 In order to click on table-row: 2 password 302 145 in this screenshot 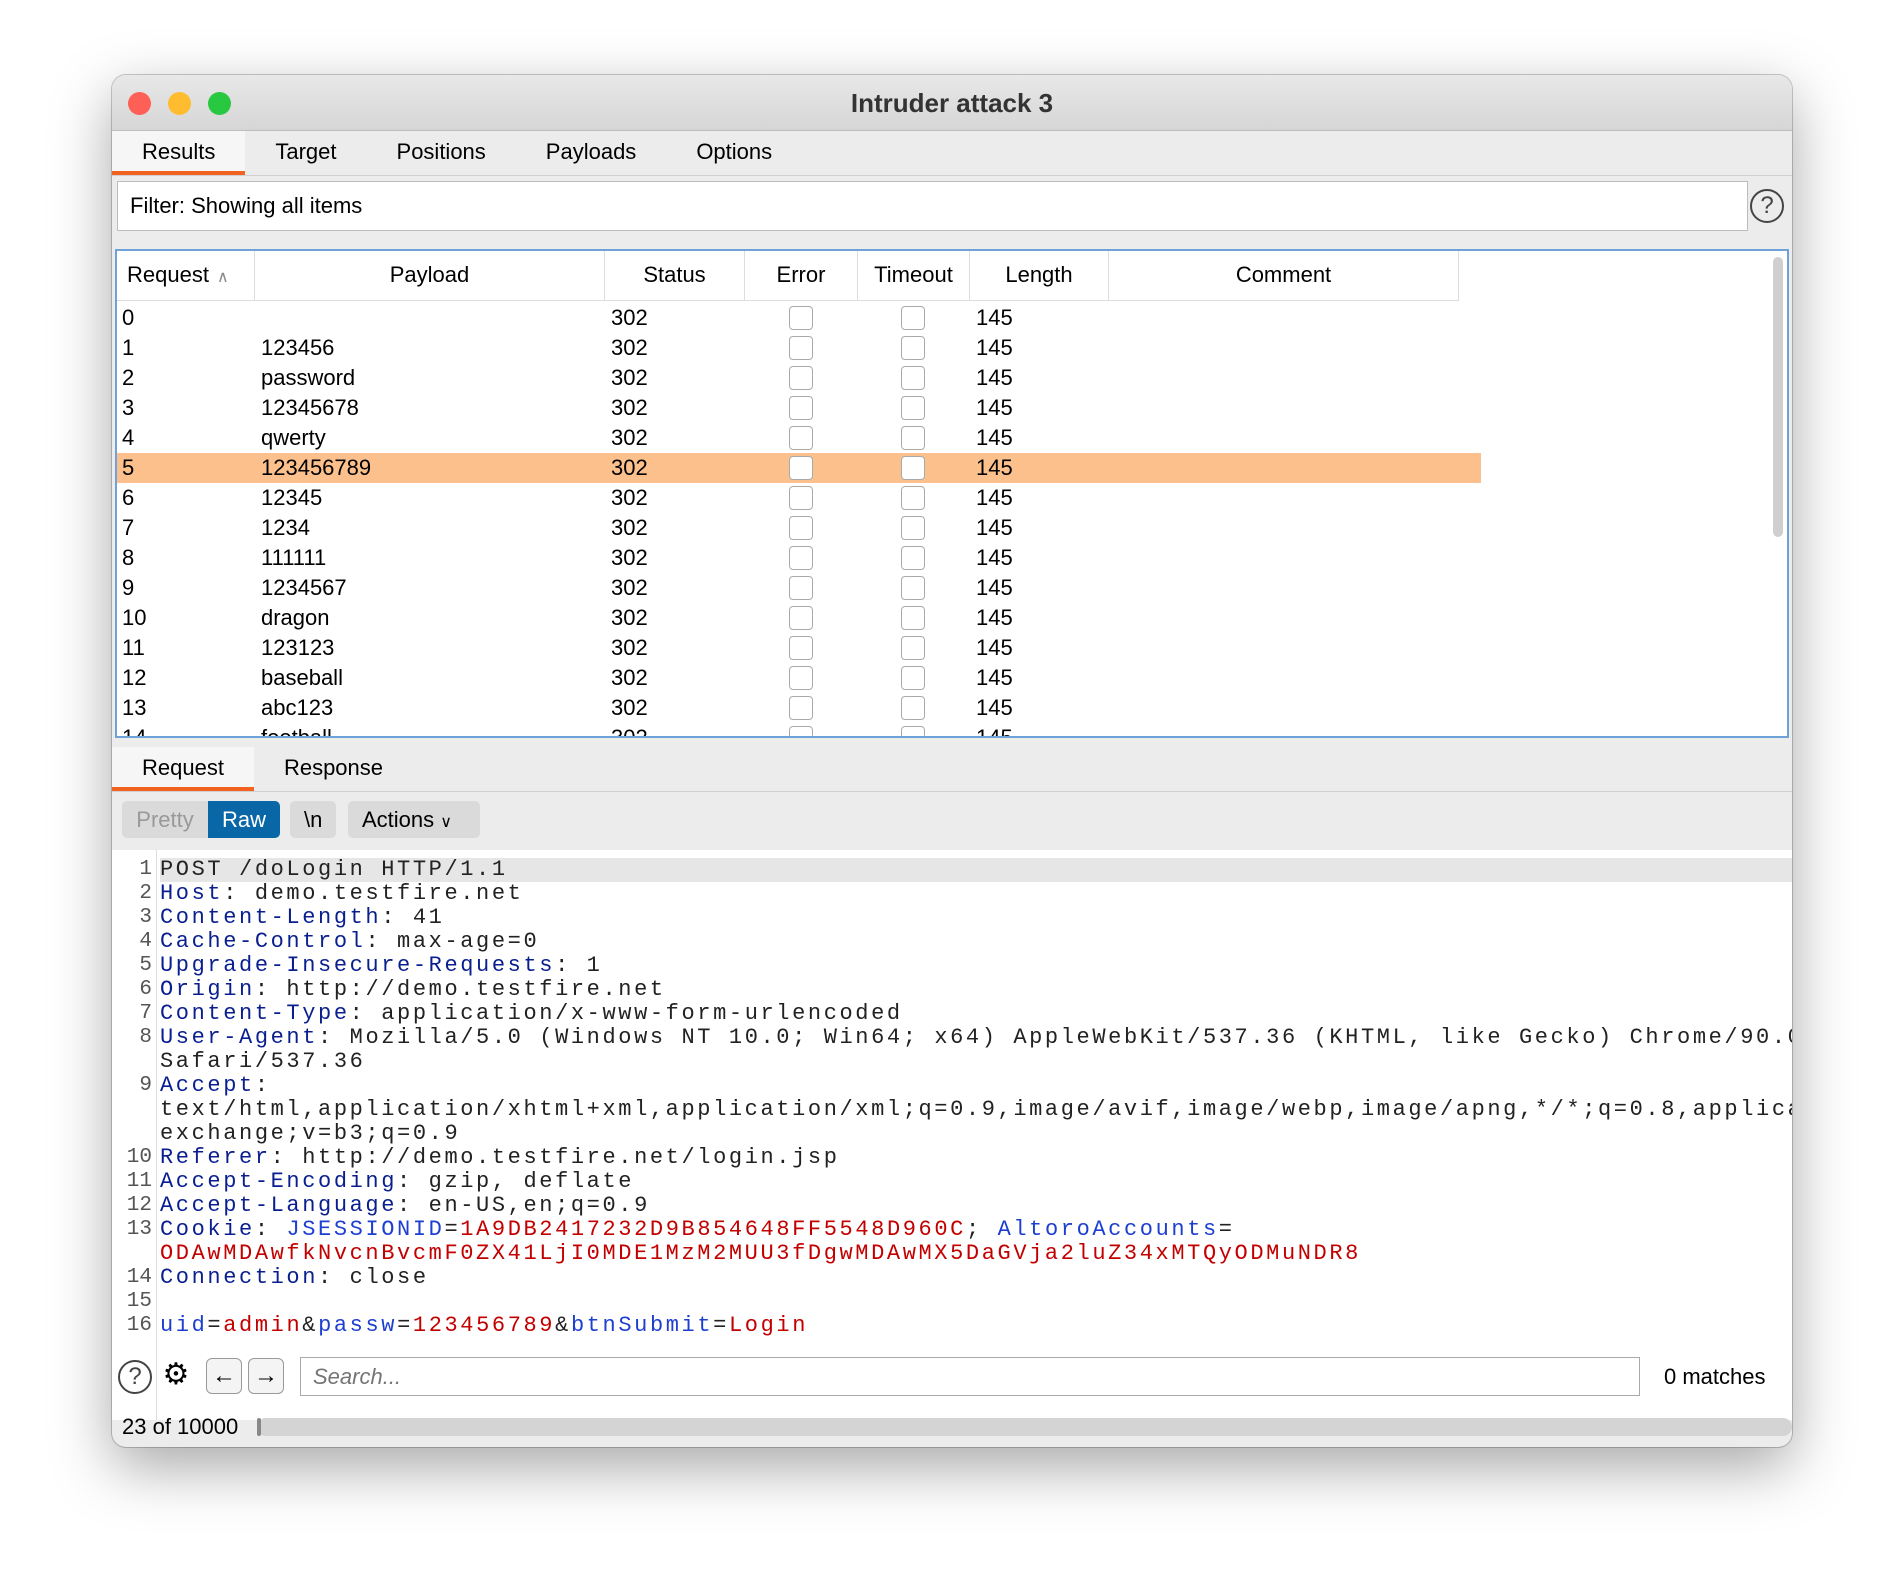, I will do `click(799, 378)`.